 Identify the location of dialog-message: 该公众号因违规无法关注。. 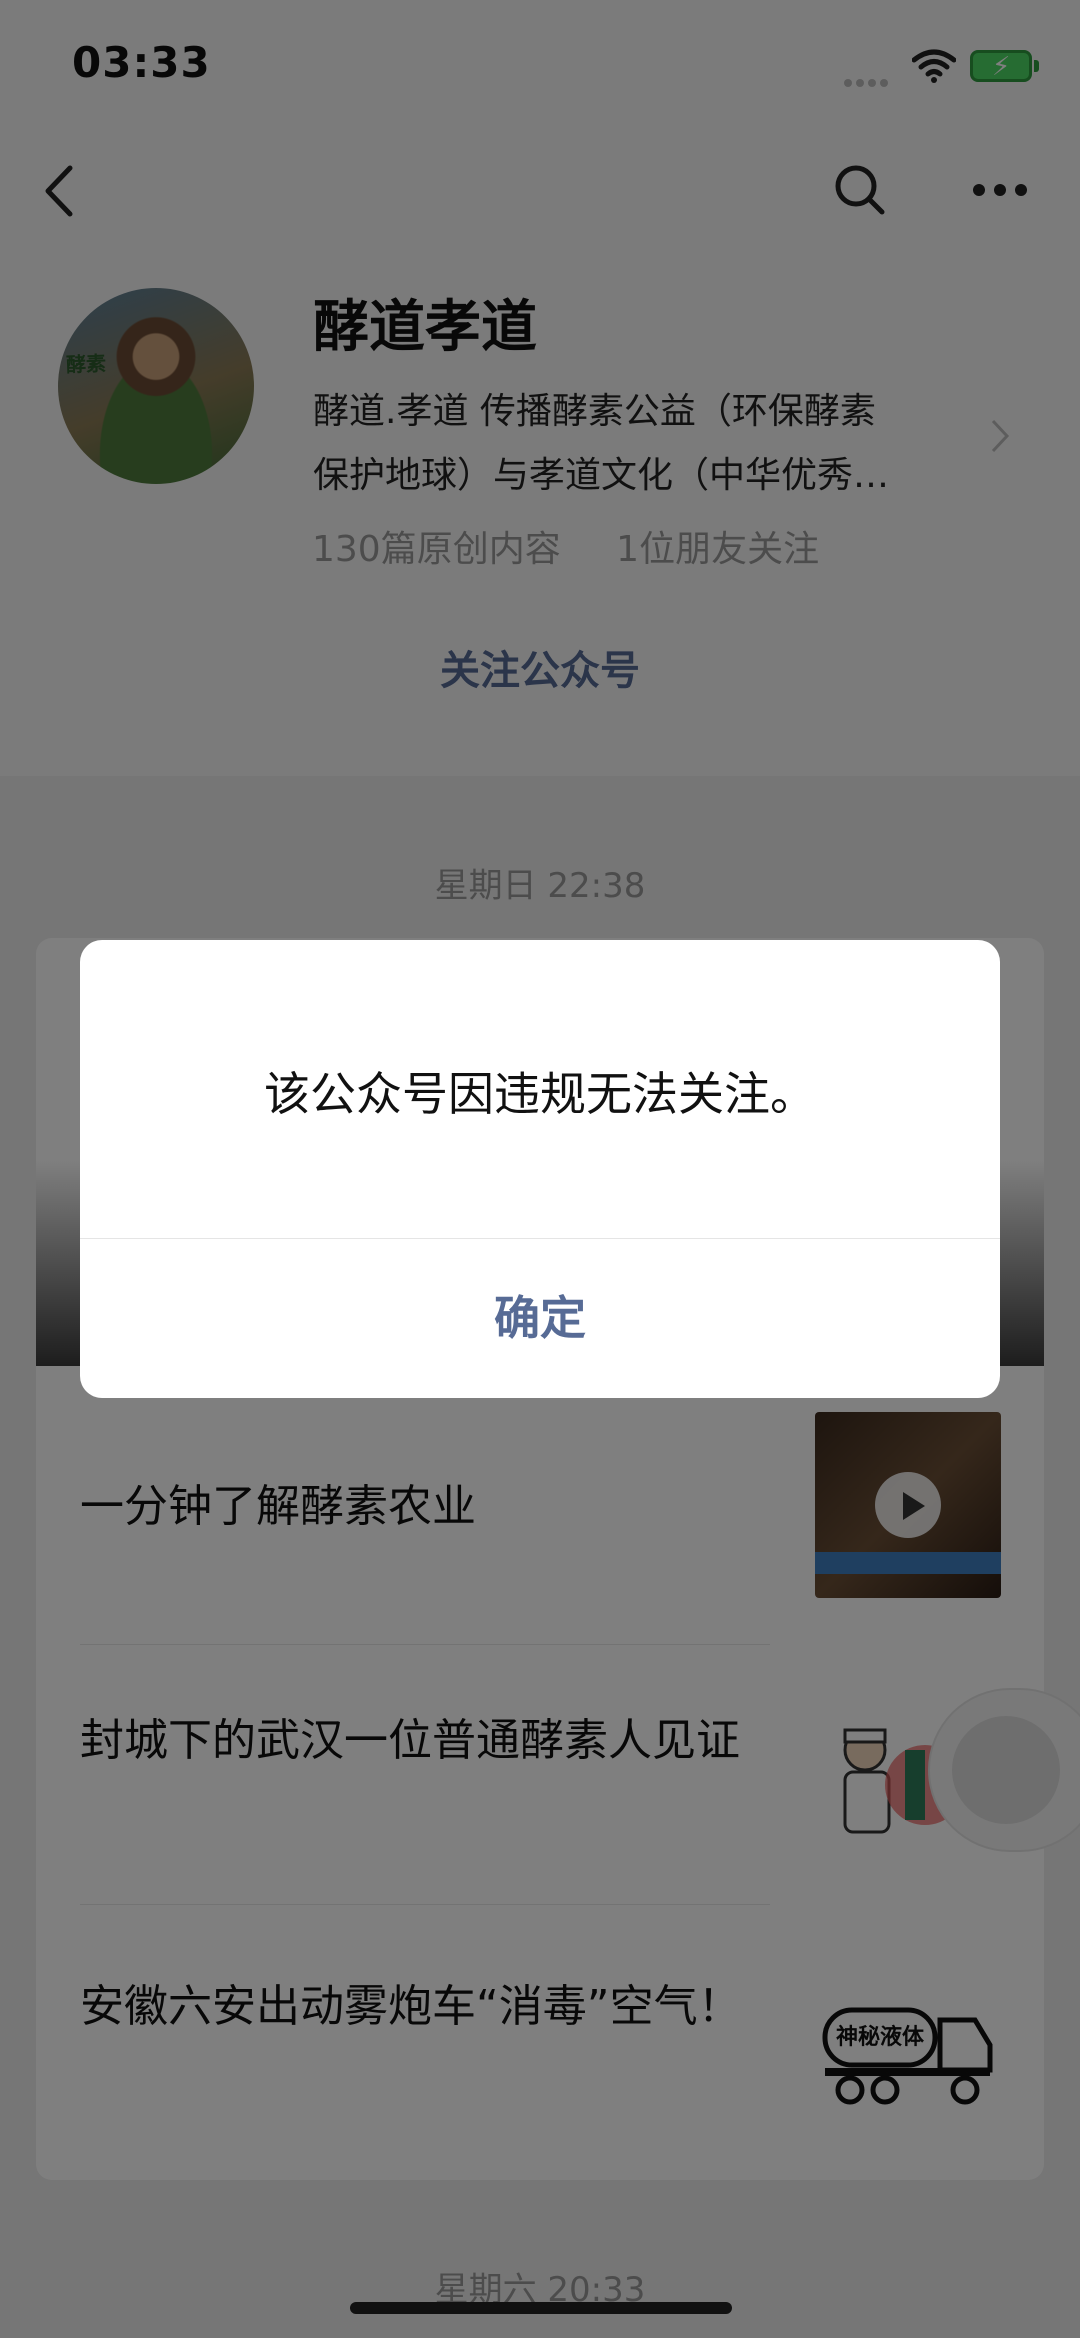
(540, 1094).